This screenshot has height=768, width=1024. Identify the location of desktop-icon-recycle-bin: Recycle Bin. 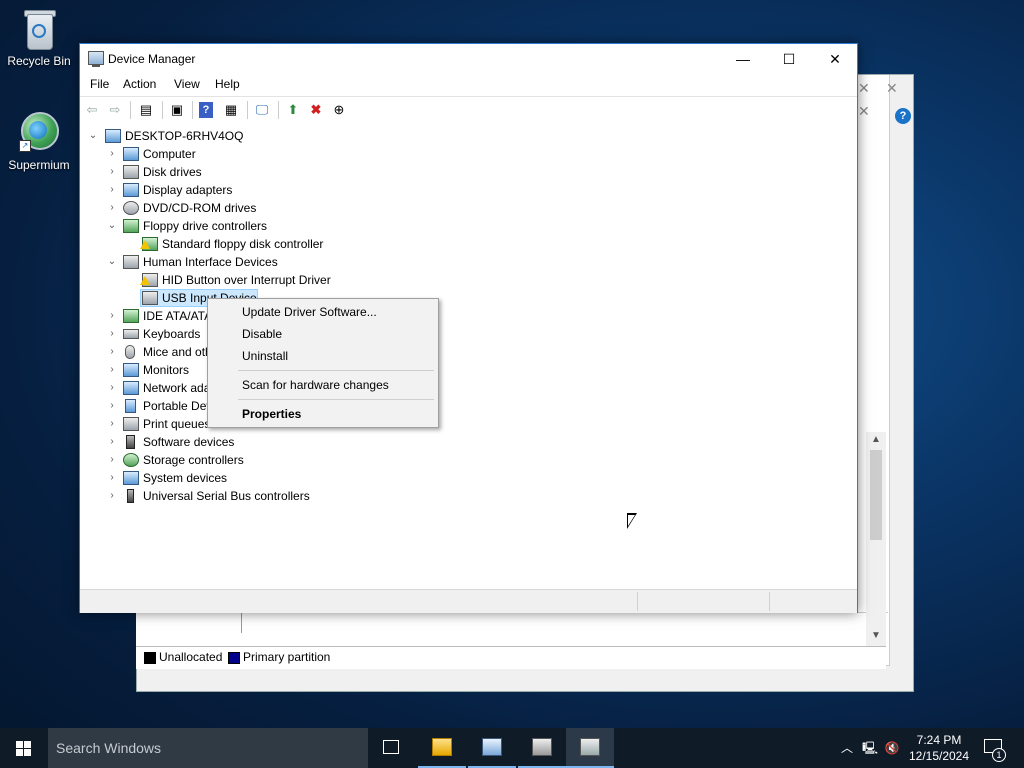
(39, 38).